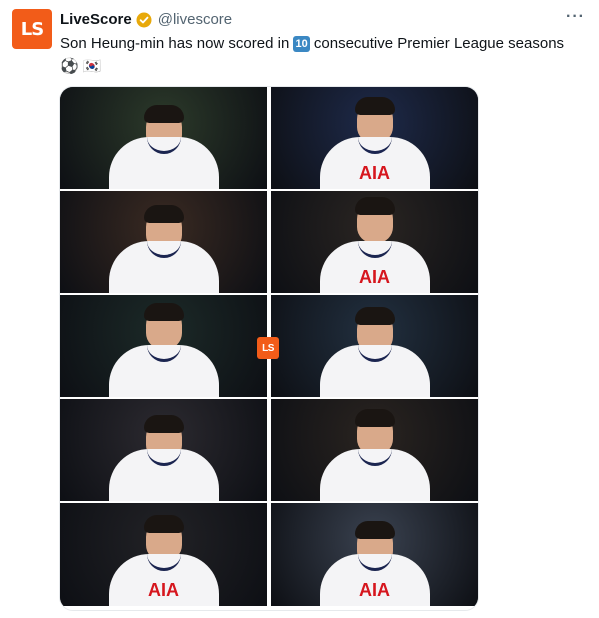 Image resolution: width=599 pixels, height=618 pixels. Describe the element at coordinates (195, 20) in the screenshot. I see `handle: @livescore` at that location.